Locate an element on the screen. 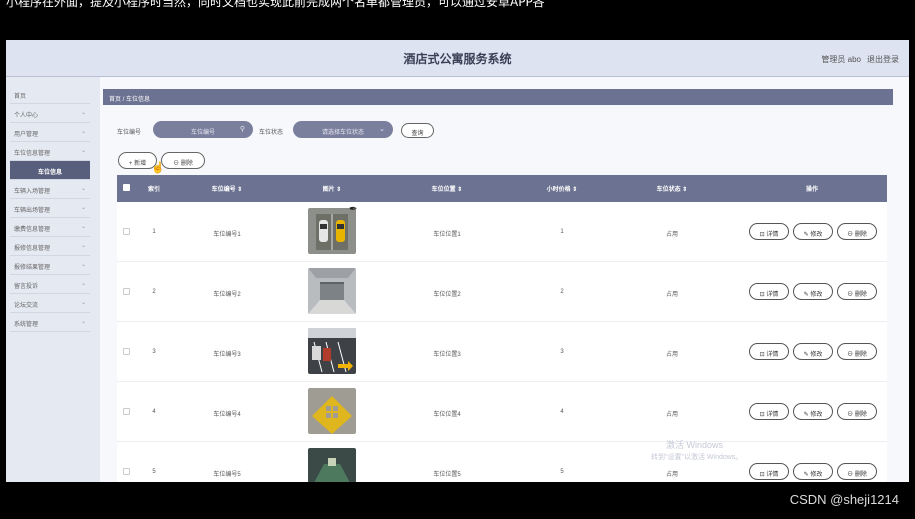  app-title: 酒店式公寓服务系统 is located at coordinates (457, 59).